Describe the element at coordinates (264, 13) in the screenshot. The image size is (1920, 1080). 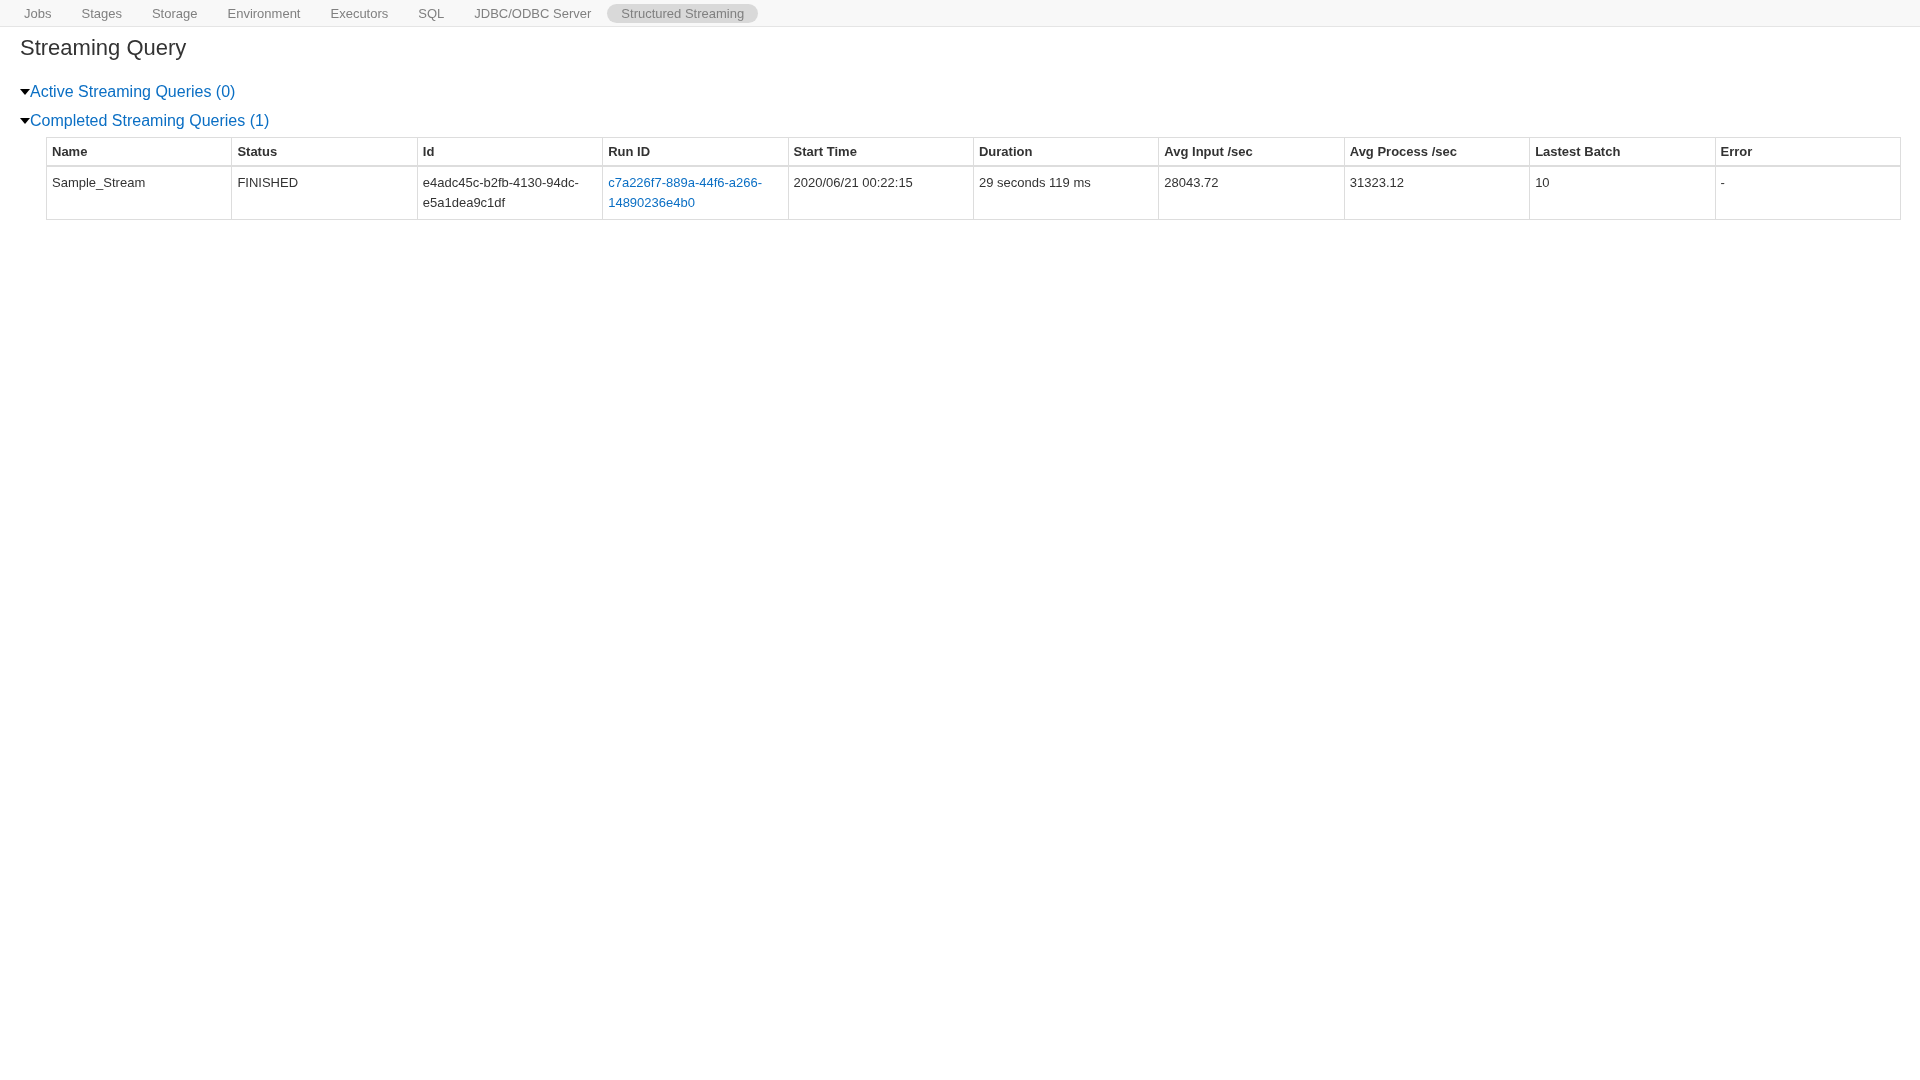
I see `nav-tab: Environment` at that location.